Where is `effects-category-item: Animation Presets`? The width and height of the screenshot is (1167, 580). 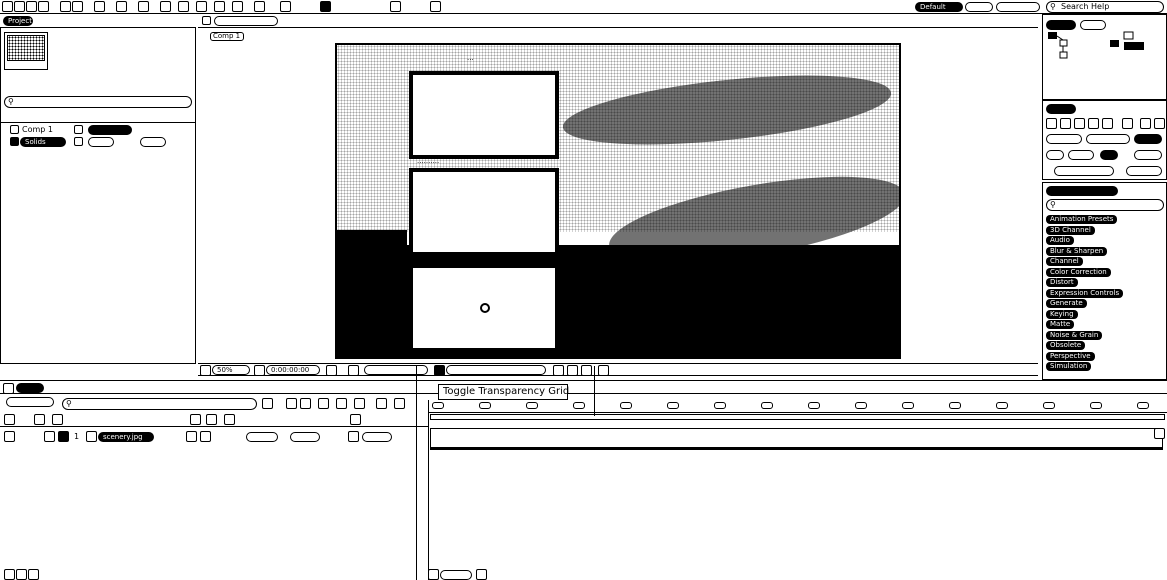
effects-category-item: Animation Presets is located at coordinates (1082, 219).